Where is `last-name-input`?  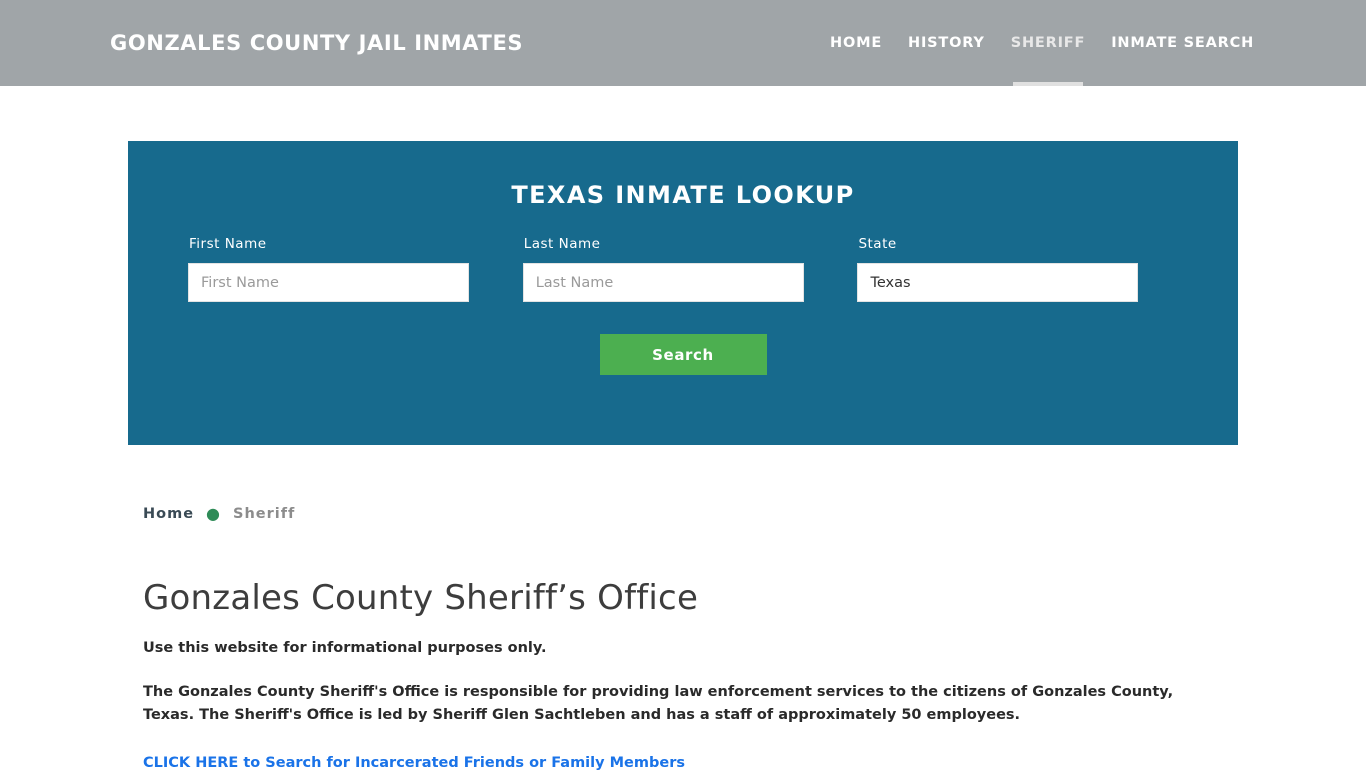
last-name-input is located at coordinates (663, 282).